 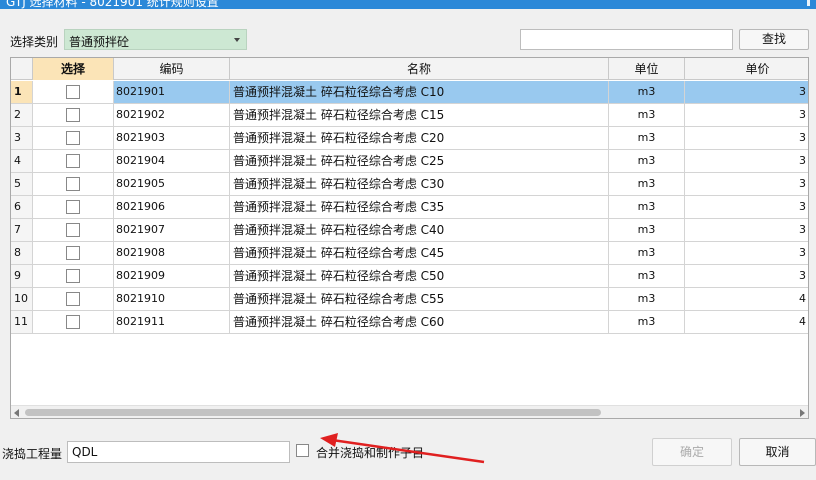 What do you see at coordinates (408, 451) in the screenshot?
I see `arrow-shaft` at bounding box center [408, 451].